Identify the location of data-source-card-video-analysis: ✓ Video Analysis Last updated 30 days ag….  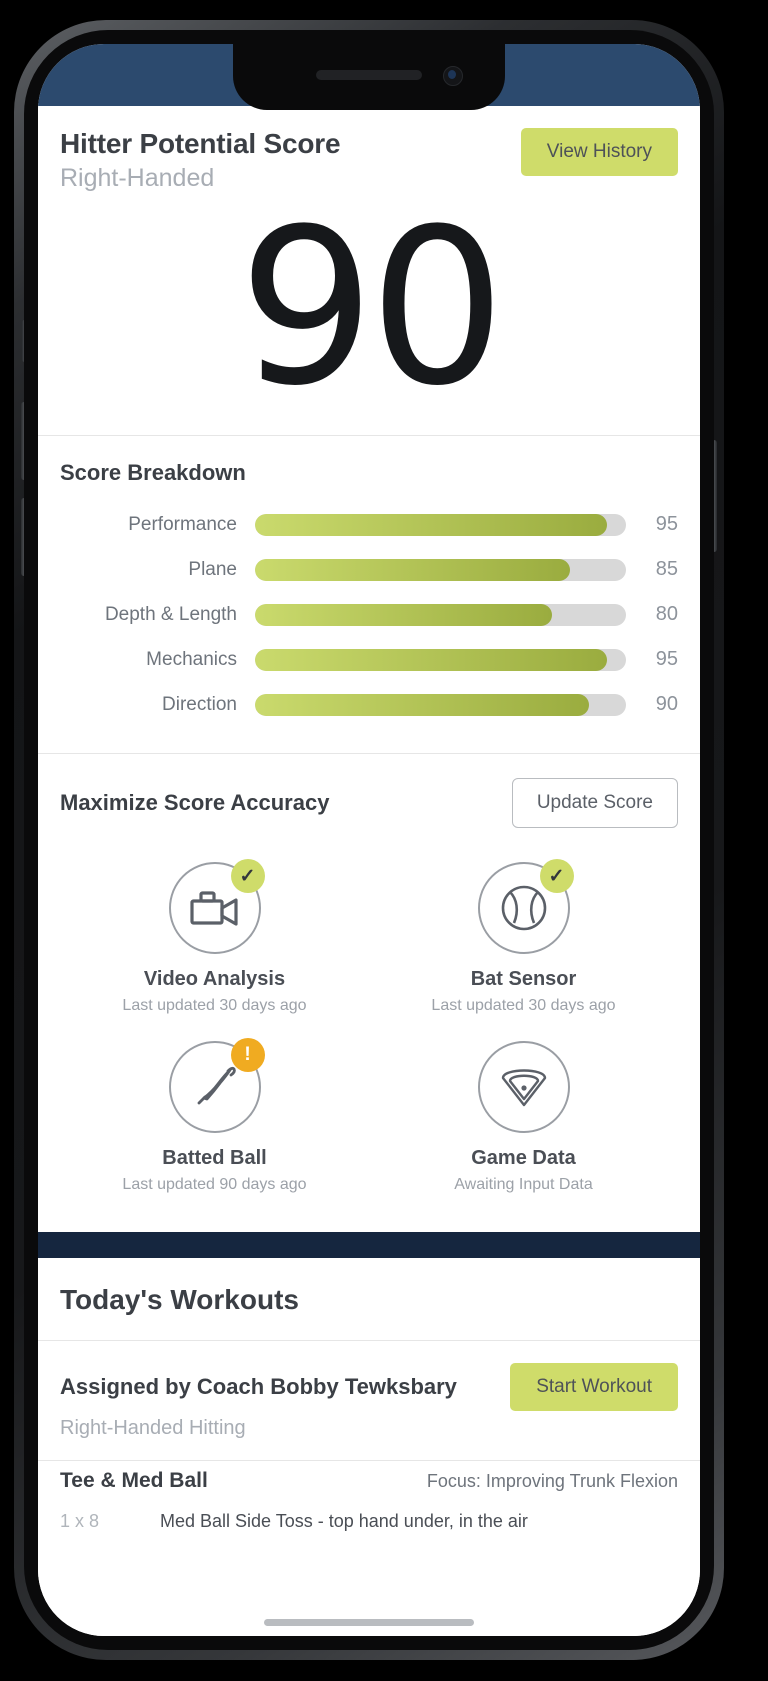
(214, 937).